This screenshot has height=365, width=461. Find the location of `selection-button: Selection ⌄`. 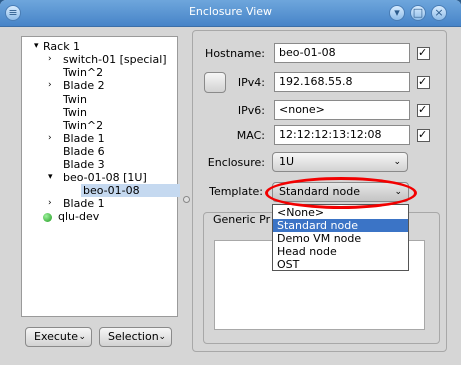

selection-button: Selection ⌄ is located at coordinates (135, 337).